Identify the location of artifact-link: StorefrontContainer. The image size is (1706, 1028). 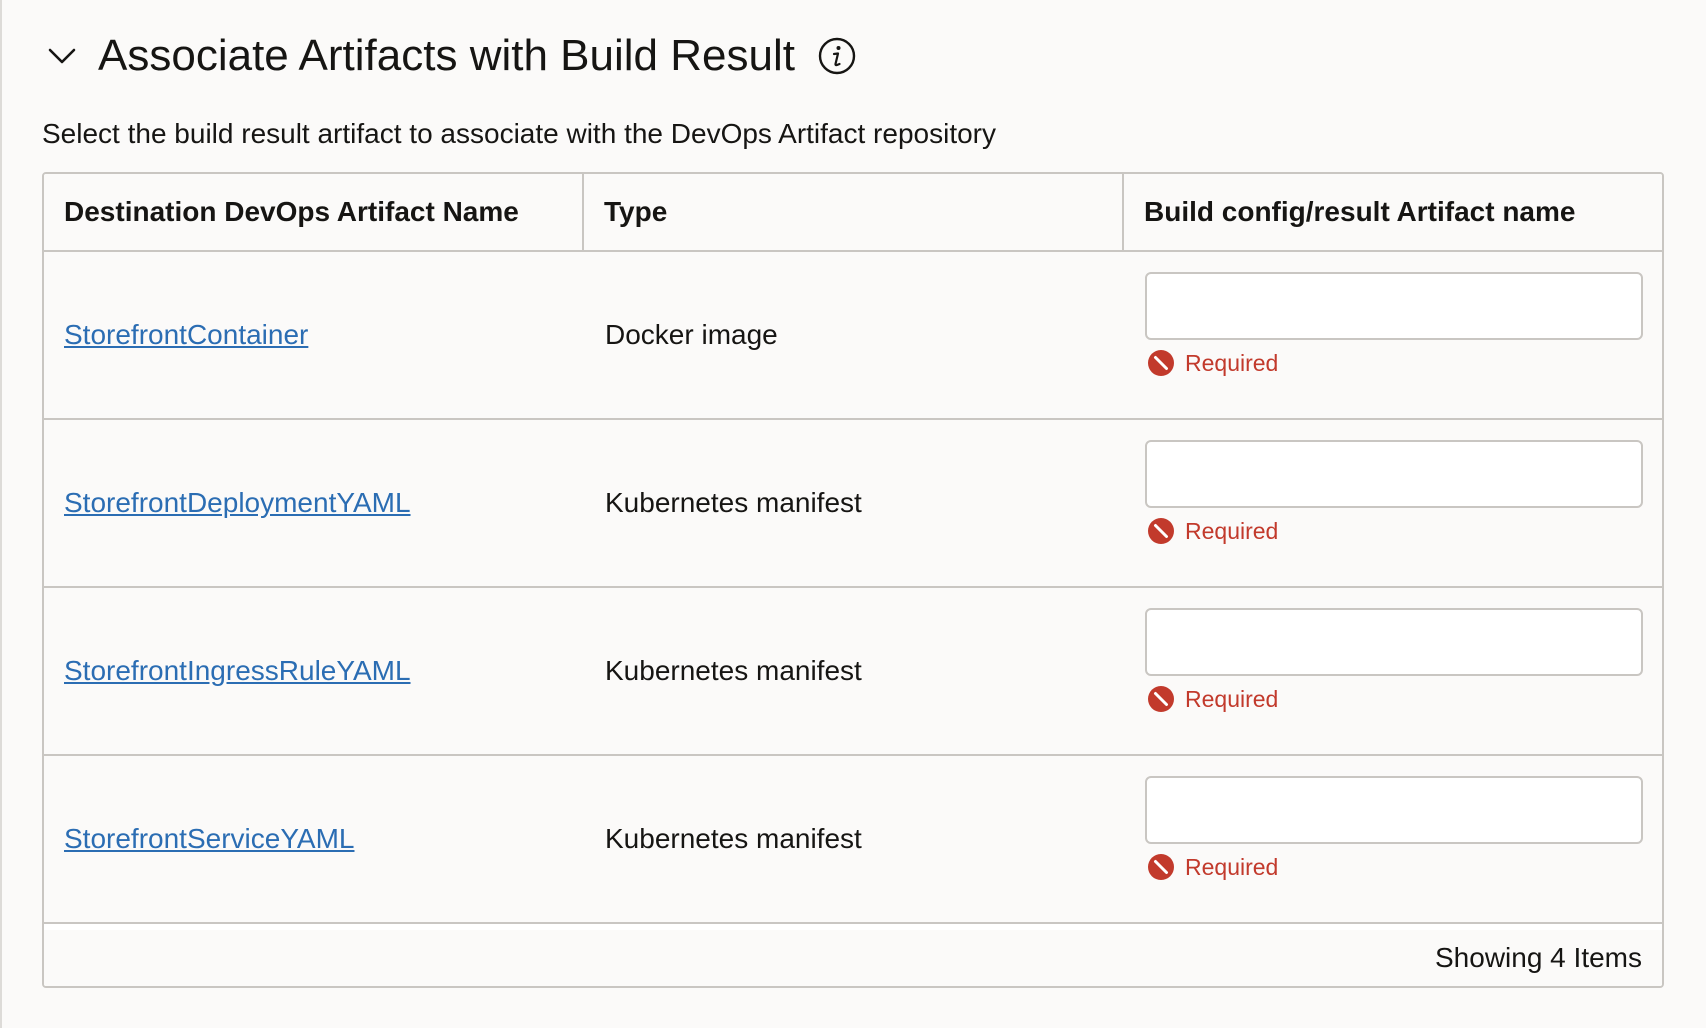
(186, 335).